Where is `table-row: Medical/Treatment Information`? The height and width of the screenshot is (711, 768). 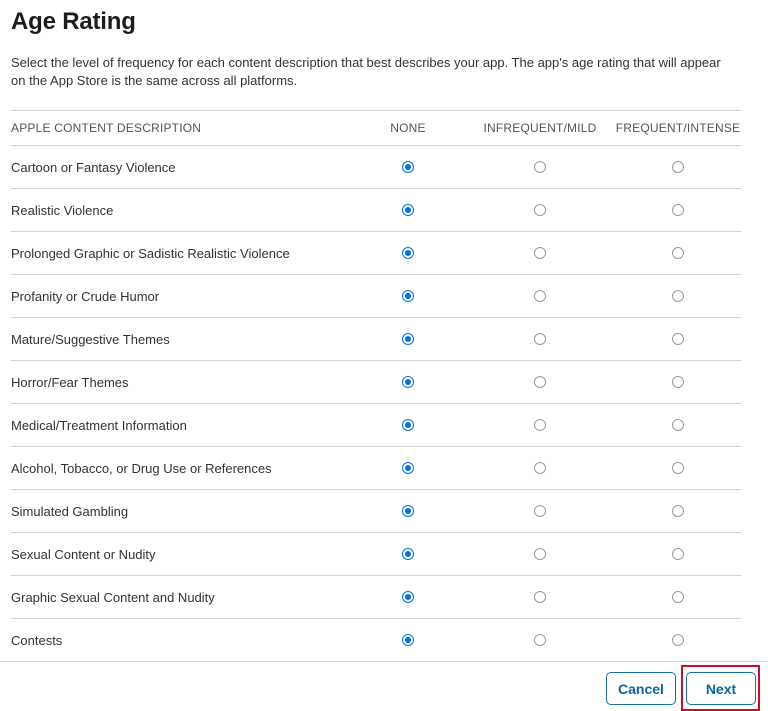
table-row: Medical/Treatment Information is located at coordinates (376, 425).